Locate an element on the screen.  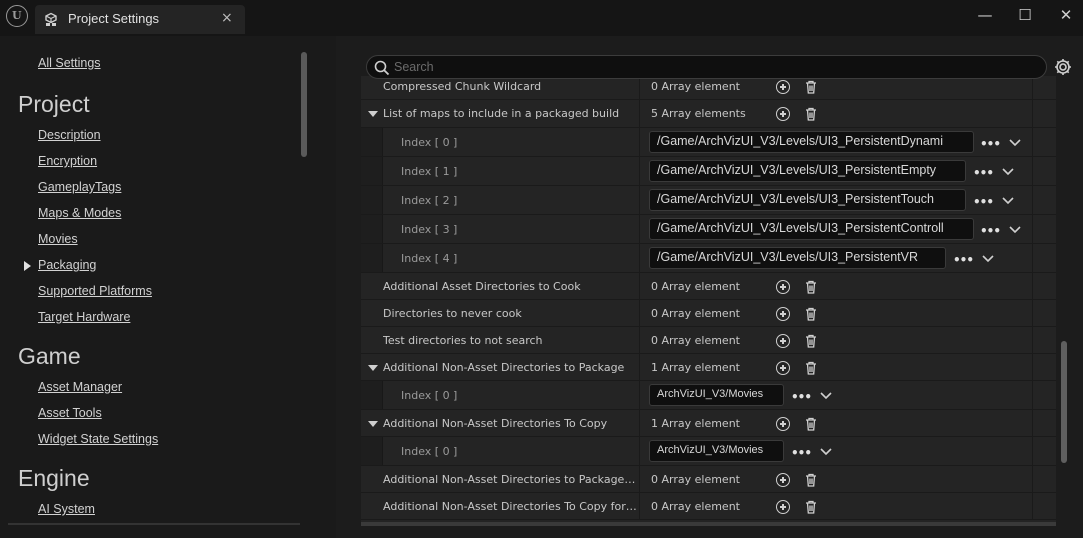
nav-ai-system: AI System is located at coordinates (66, 509).